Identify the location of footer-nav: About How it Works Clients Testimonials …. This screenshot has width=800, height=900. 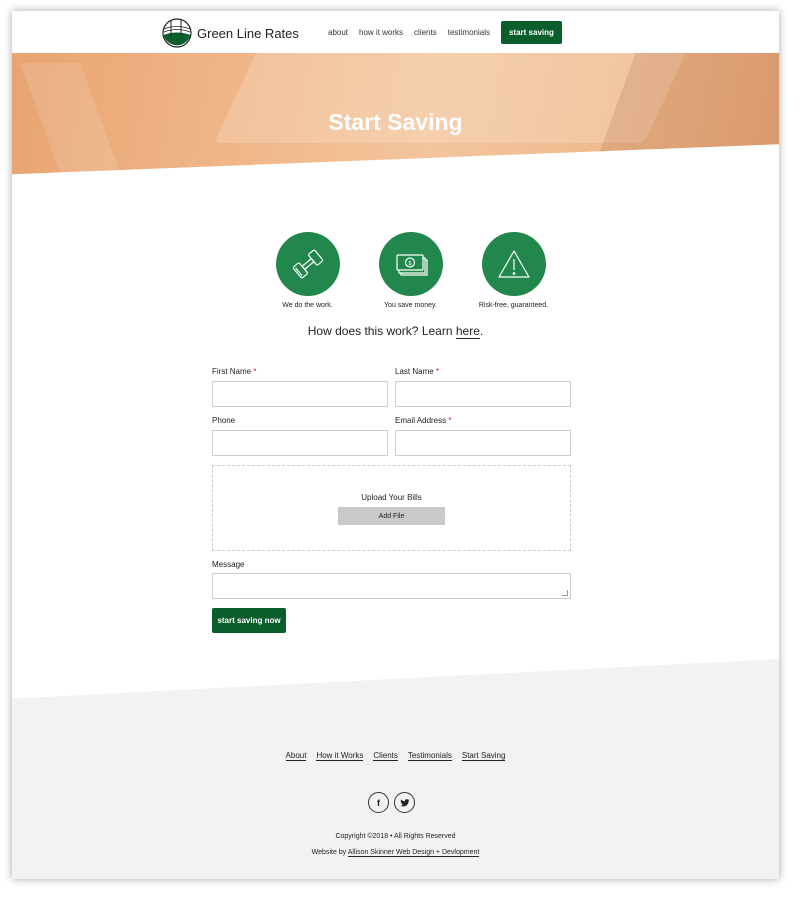
(395, 756).